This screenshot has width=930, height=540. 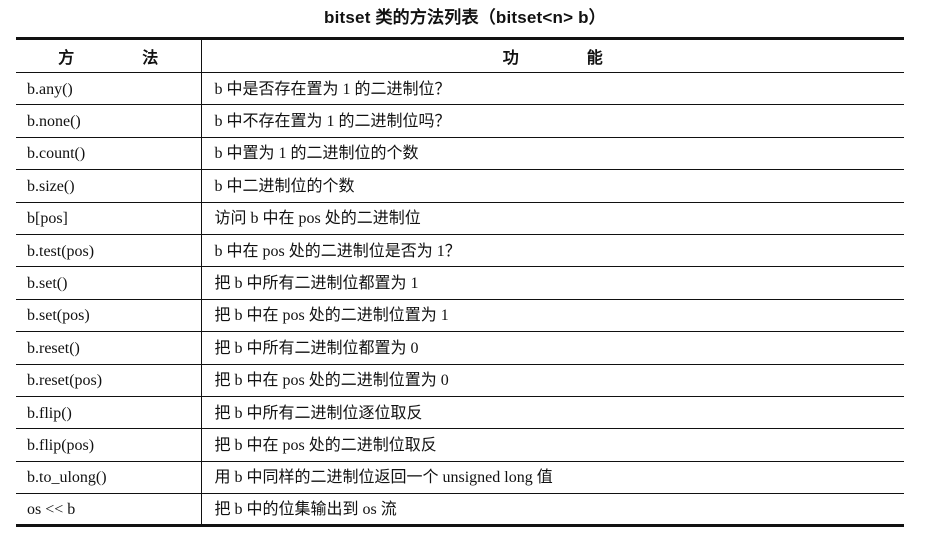 What do you see at coordinates (108, 348) in the screenshot?
I see `method-cell: b.reset()` at bounding box center [108, 348].